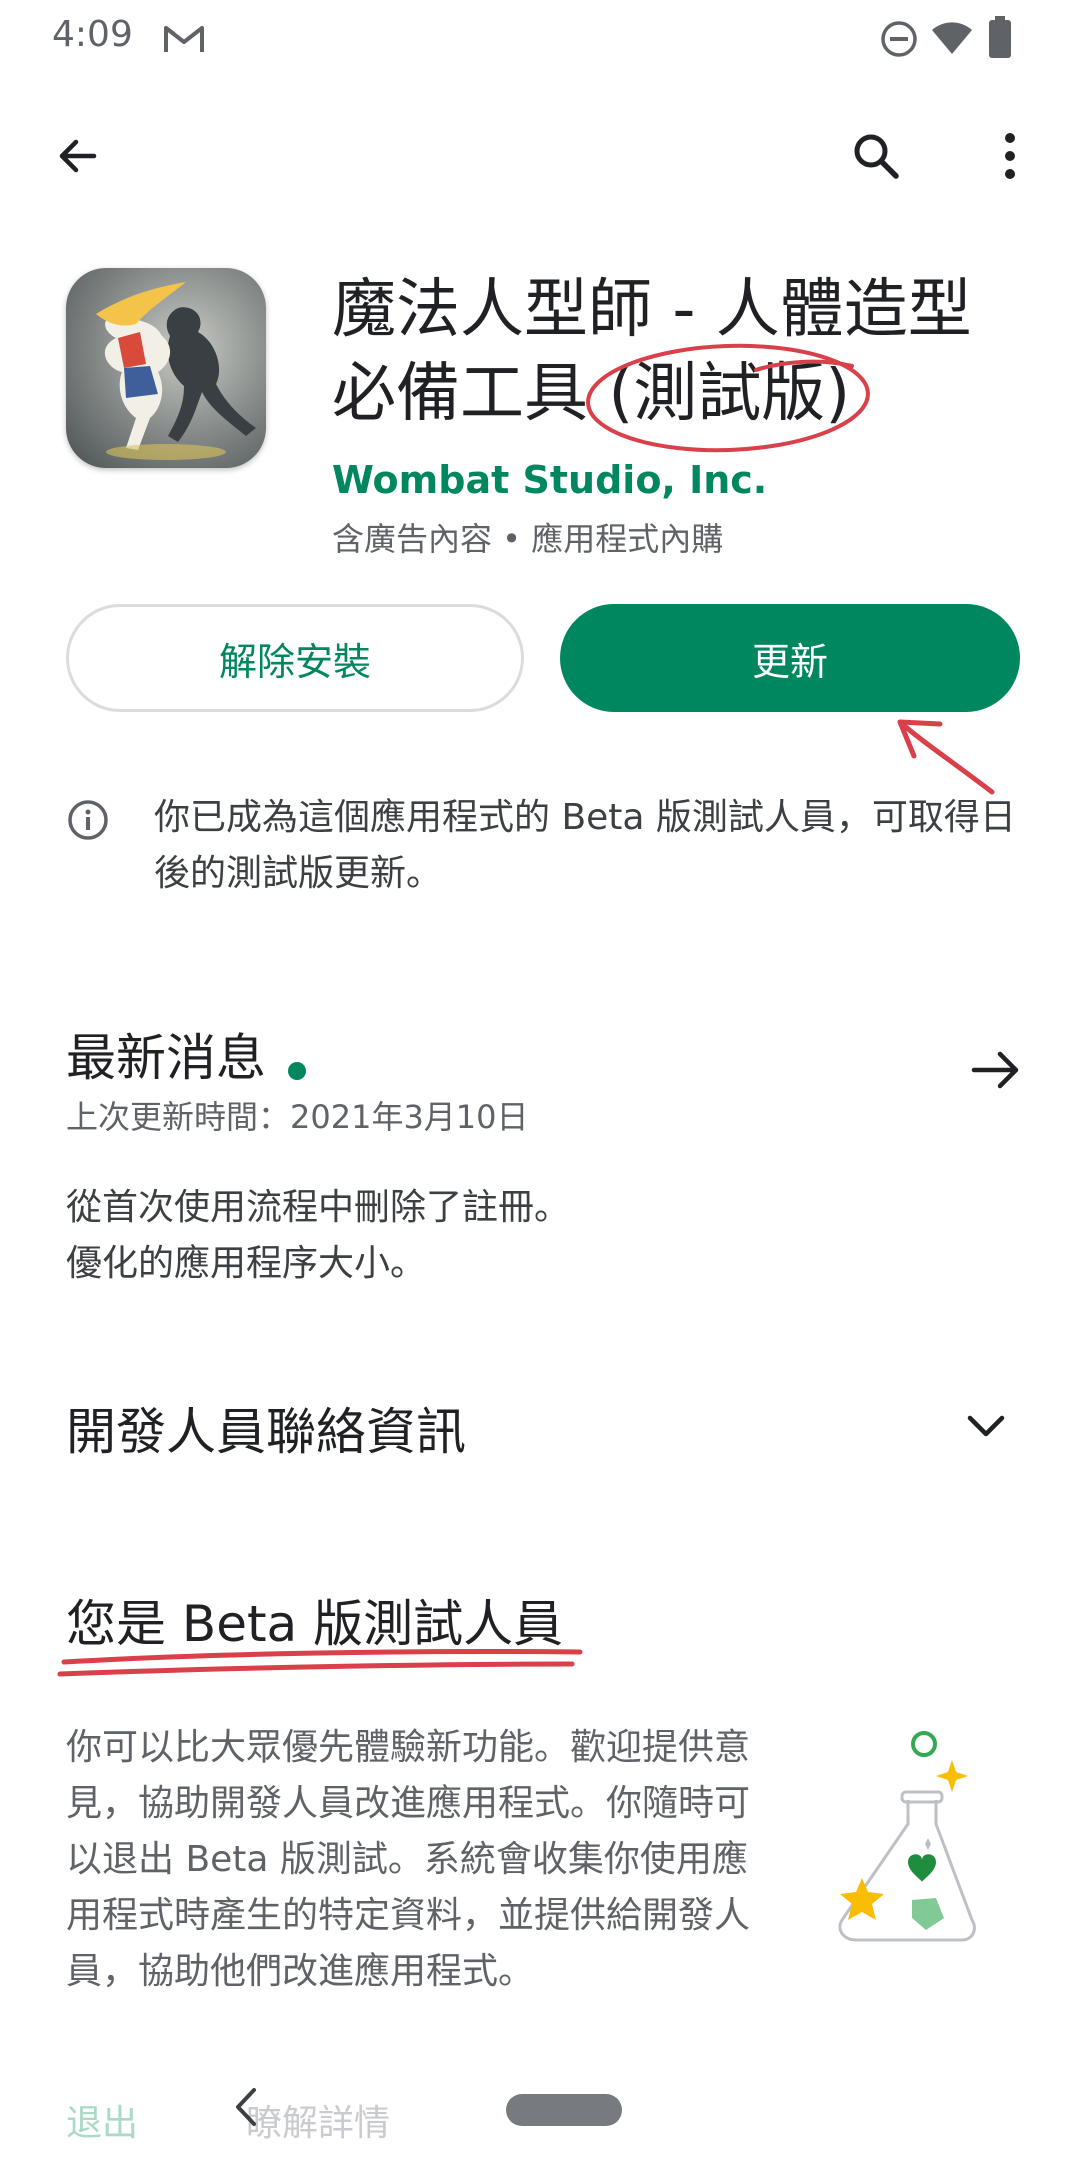 Image resolution: width=1080 pixels, height=2160 pixels. What do you see at coordinates (176, 371) in the screenshot?
I see `app-artwork-icon` at bounding box center [176, 371].